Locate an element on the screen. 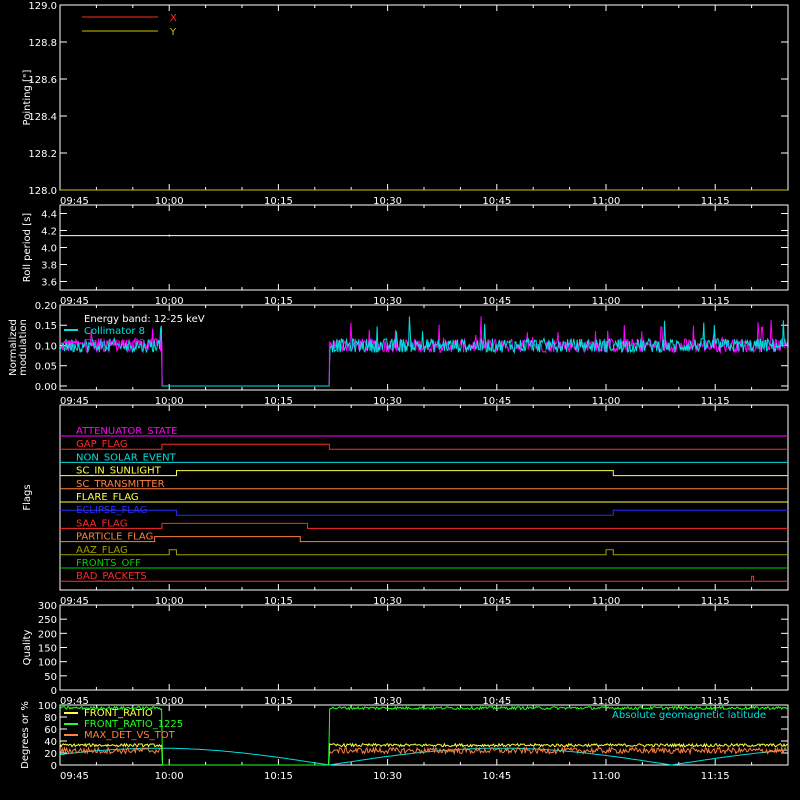  flag-row-particle-flag: PARTICLE_FLAG is located at coordinates (424, 537).